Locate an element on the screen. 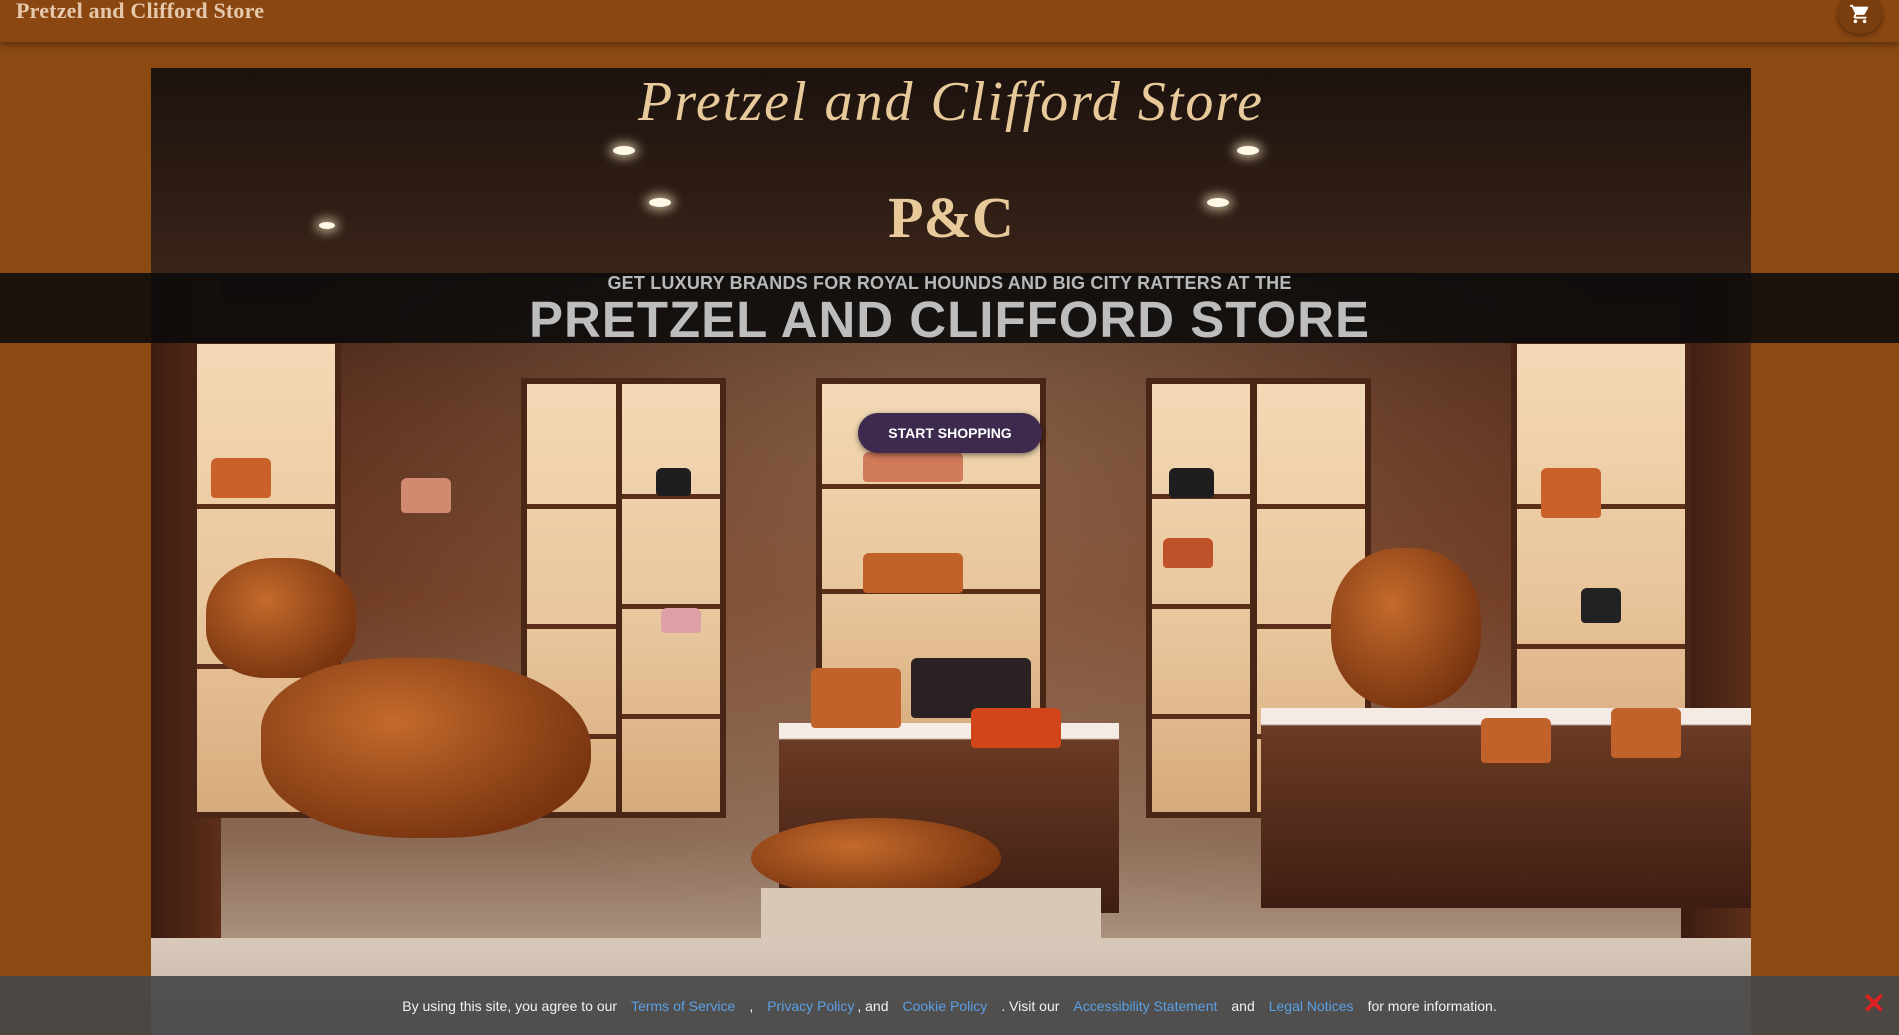  cookie-text: , is located at coordinates (751, 1005).